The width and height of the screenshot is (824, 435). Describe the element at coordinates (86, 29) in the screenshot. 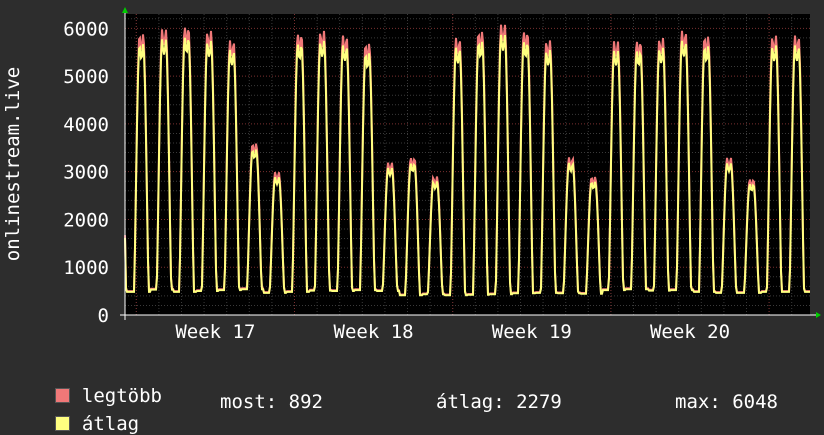

I see `y-tick-label: 6000` at that location.